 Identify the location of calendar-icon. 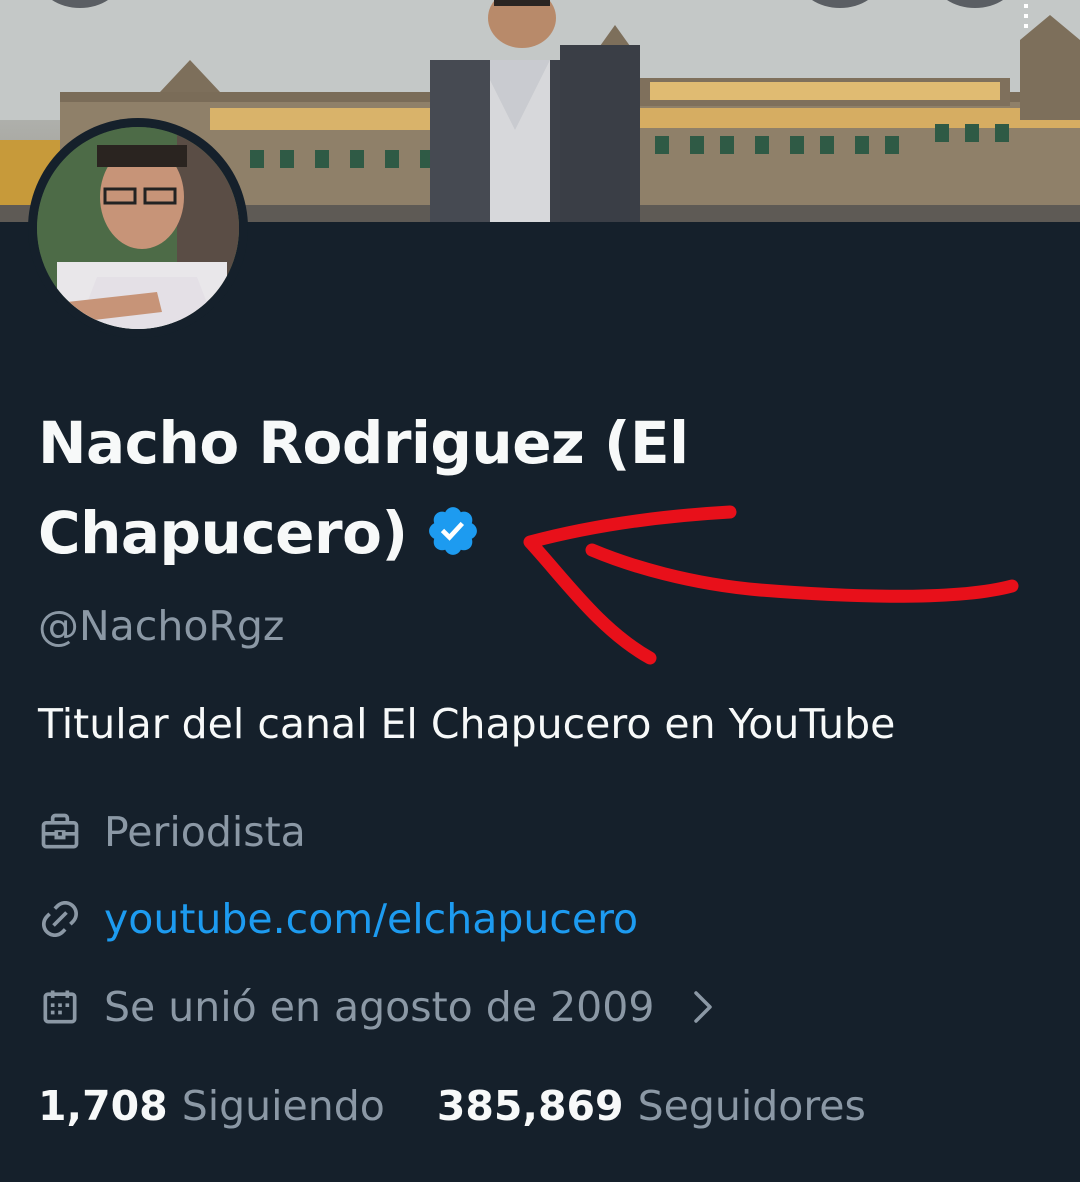
(60, 1007).